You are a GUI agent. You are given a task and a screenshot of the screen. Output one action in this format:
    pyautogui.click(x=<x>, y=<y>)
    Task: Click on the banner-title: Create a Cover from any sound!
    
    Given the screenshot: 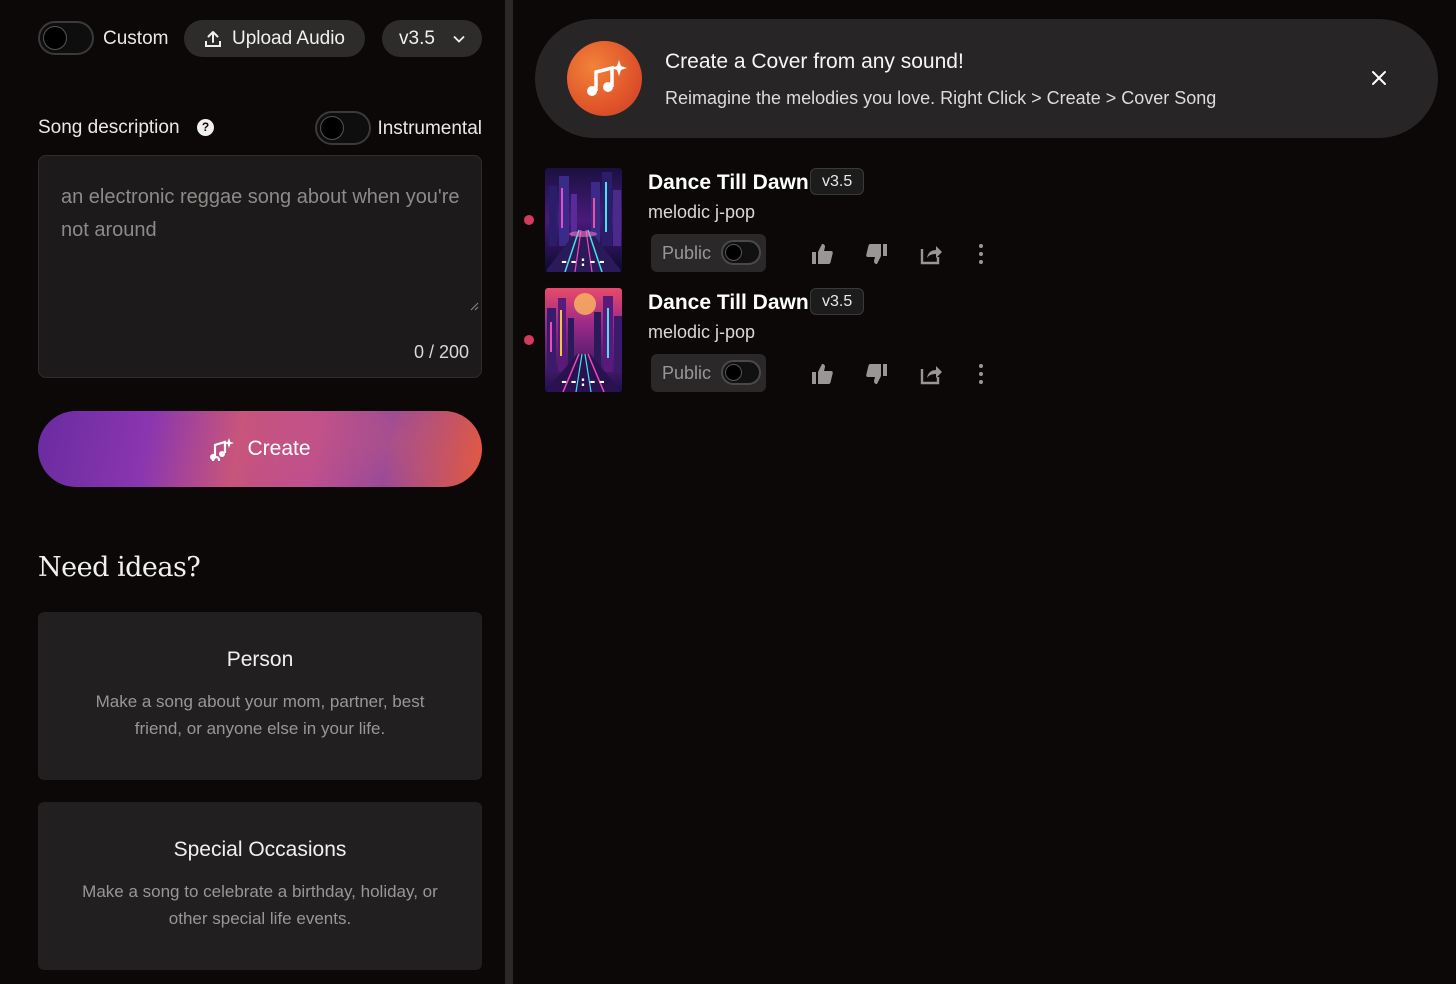 What is the action you would take?
    pyautogui.click(x=814, y=61)
    